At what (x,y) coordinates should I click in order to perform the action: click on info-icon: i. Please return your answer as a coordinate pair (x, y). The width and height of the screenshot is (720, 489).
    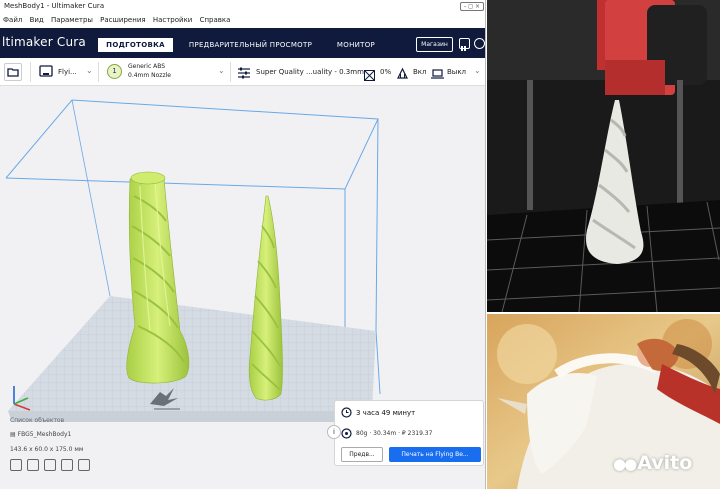
    Looking at the image, I should click on (334, 432).